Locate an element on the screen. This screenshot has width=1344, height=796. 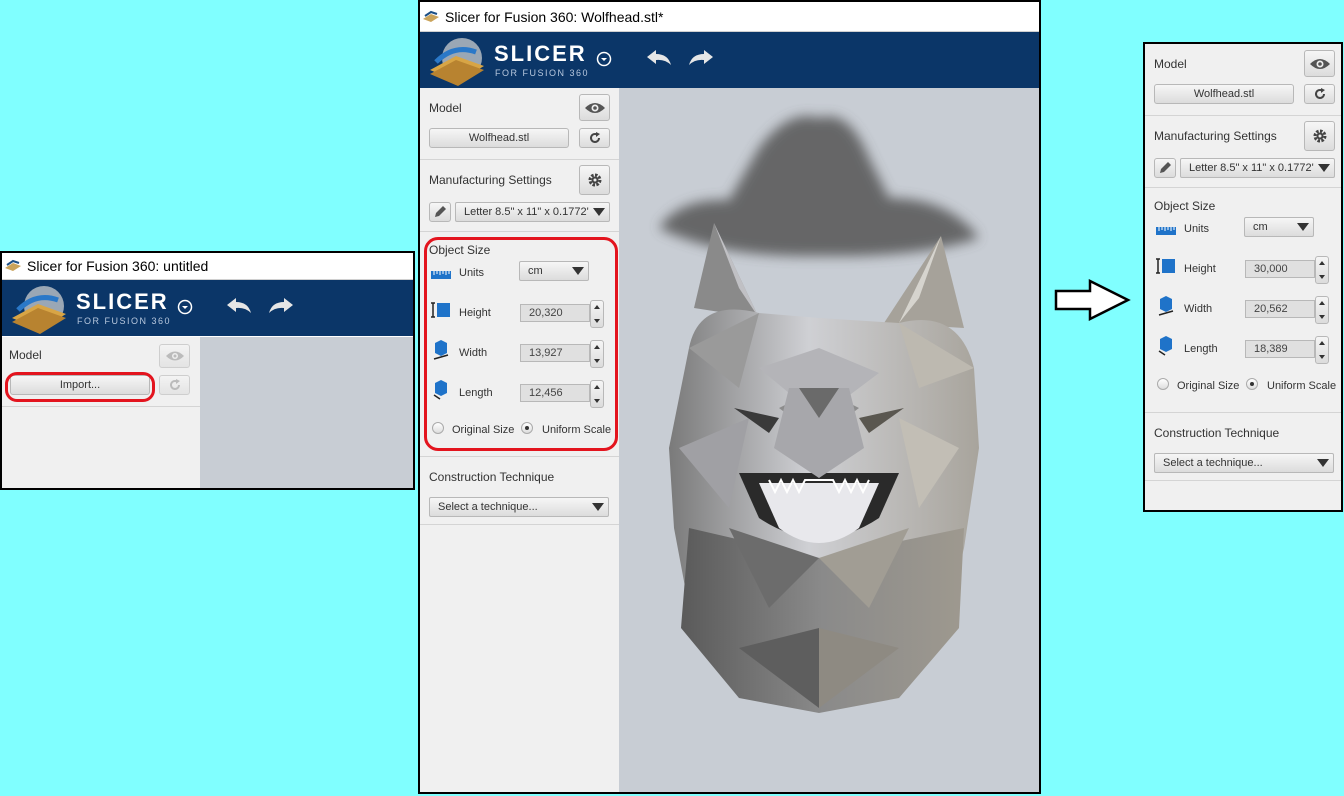
title-bar: Slicer for Fusion 360: untitled is located at coordinates (207, 266).